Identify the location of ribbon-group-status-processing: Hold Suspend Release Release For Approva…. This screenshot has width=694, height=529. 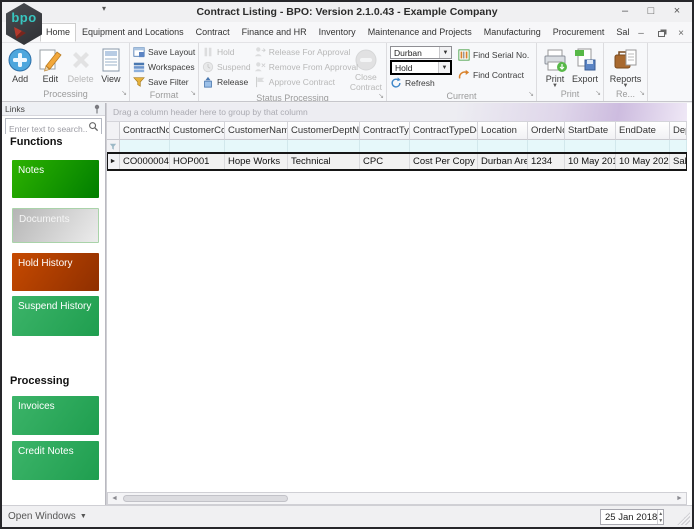
(293, 72).